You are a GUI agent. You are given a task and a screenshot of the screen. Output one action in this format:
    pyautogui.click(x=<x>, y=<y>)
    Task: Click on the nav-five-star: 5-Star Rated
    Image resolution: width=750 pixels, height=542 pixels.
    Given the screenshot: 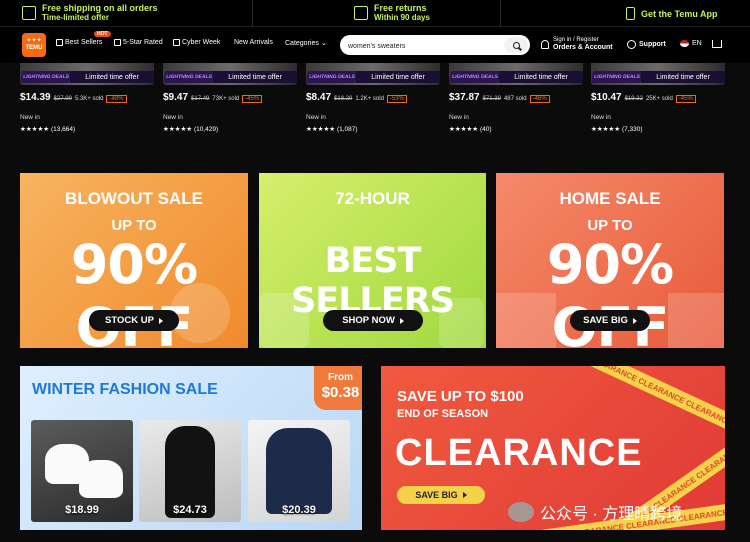 What is the action you would take?
    pyautogui.click(x=138, y=42)
    